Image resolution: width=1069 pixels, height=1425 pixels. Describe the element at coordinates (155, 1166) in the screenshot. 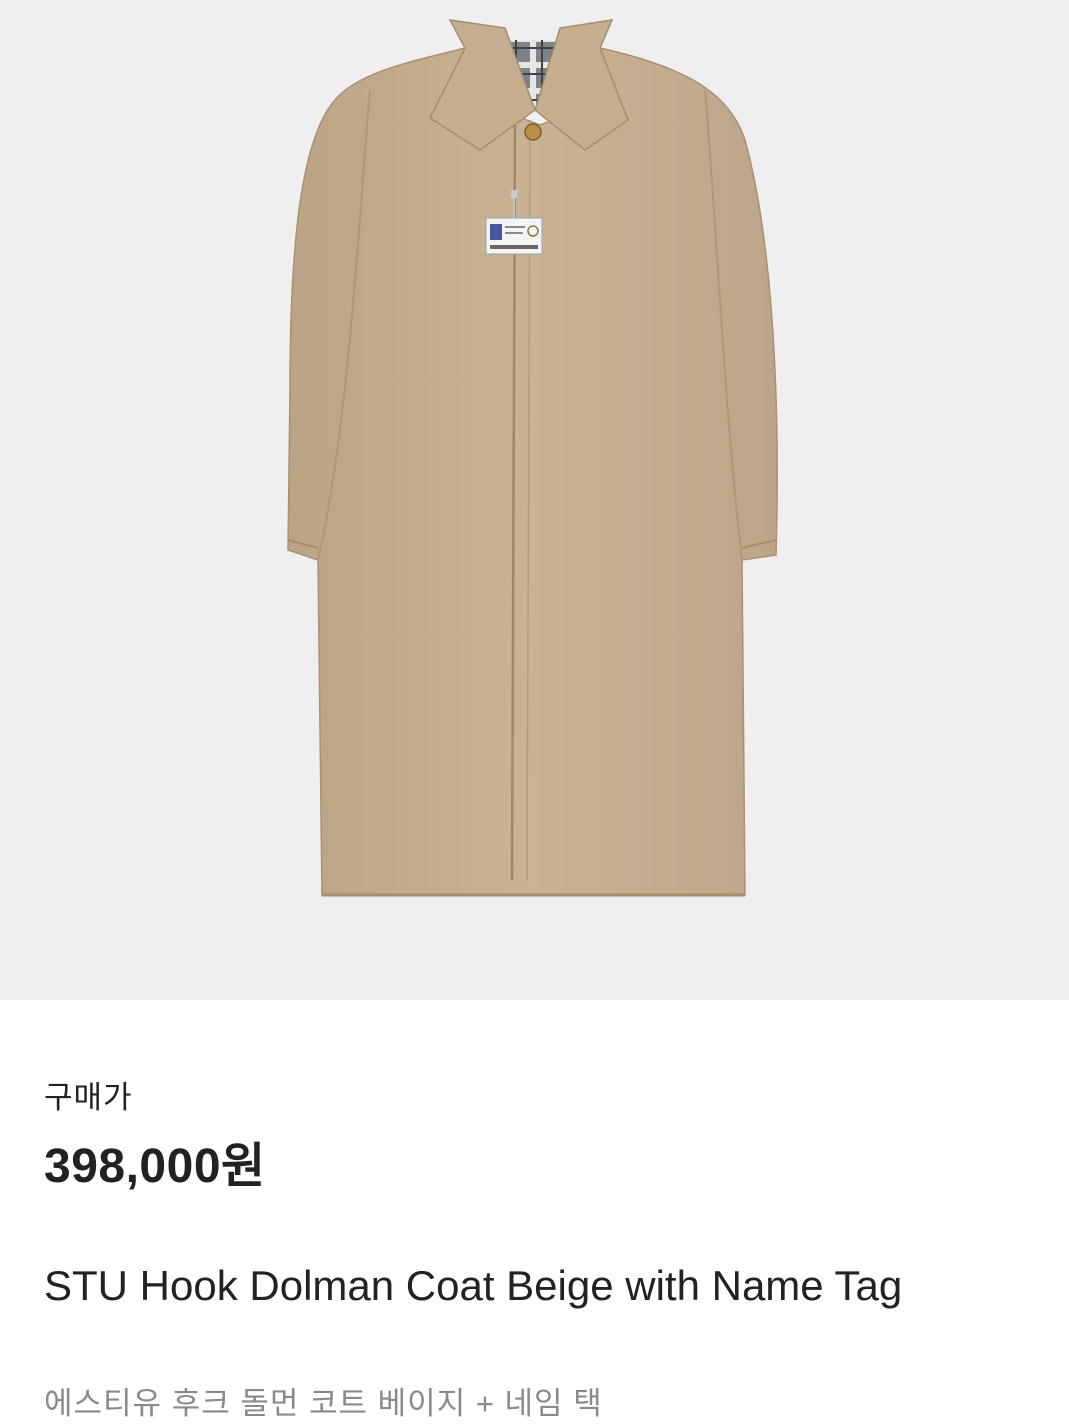

I see `price-value: 398,000원` at that location.